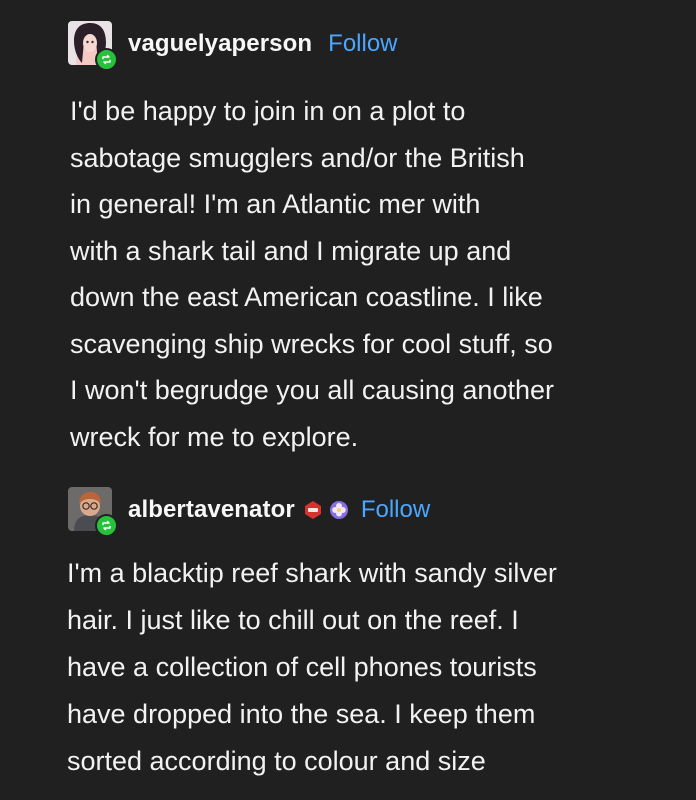 This screenshot has height=800, width=696. Describe the element at coordinates (220, 44) in the screenshot. I see `username: vaguelyaperson` at that location.